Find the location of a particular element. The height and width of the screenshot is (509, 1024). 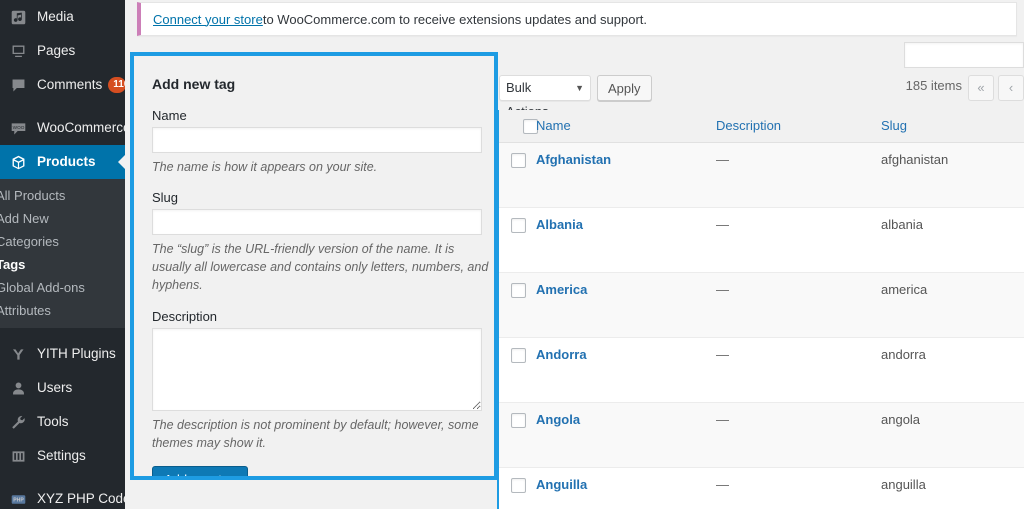

table-navigation-top: Bulk Actions ▼ Apply 185 items « ‹ is located at coordinates (760, 96).